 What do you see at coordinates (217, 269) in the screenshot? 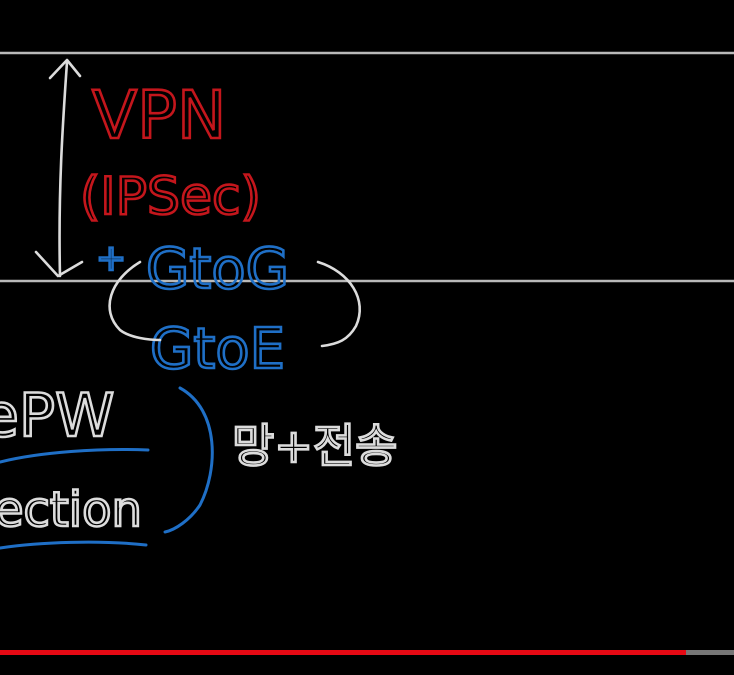
I see `gtog-label: GtoG` at bounding box center [217, 269].